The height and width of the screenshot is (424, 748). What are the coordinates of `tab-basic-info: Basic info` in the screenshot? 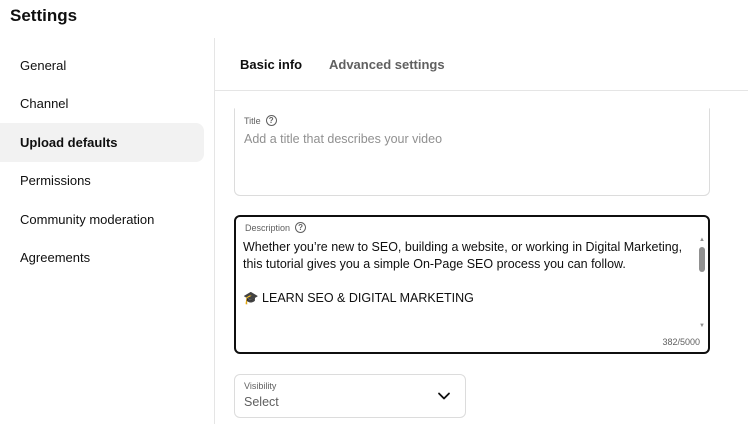 It's located at (271, 64).